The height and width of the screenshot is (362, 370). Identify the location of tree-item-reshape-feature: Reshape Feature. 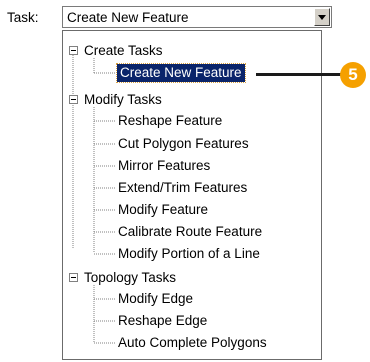
(170, 121).